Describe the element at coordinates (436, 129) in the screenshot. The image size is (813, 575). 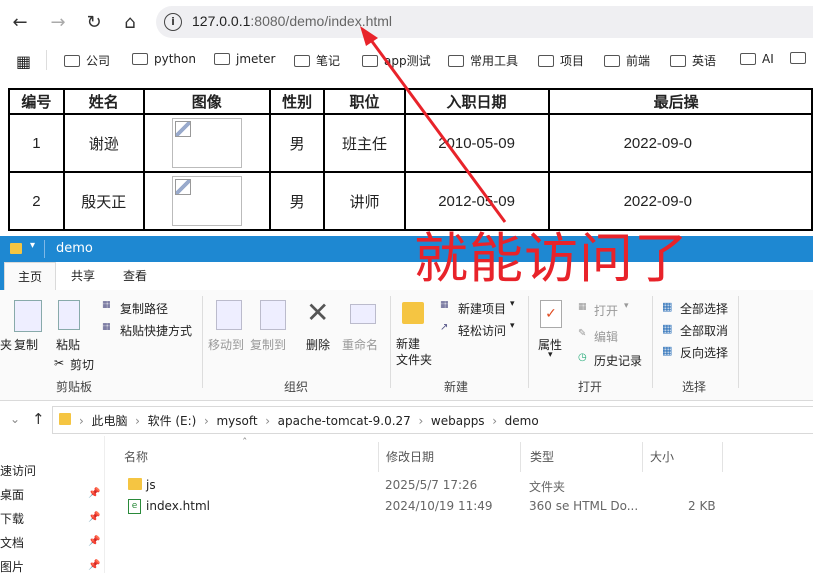
I see `arrow-line` at that location.